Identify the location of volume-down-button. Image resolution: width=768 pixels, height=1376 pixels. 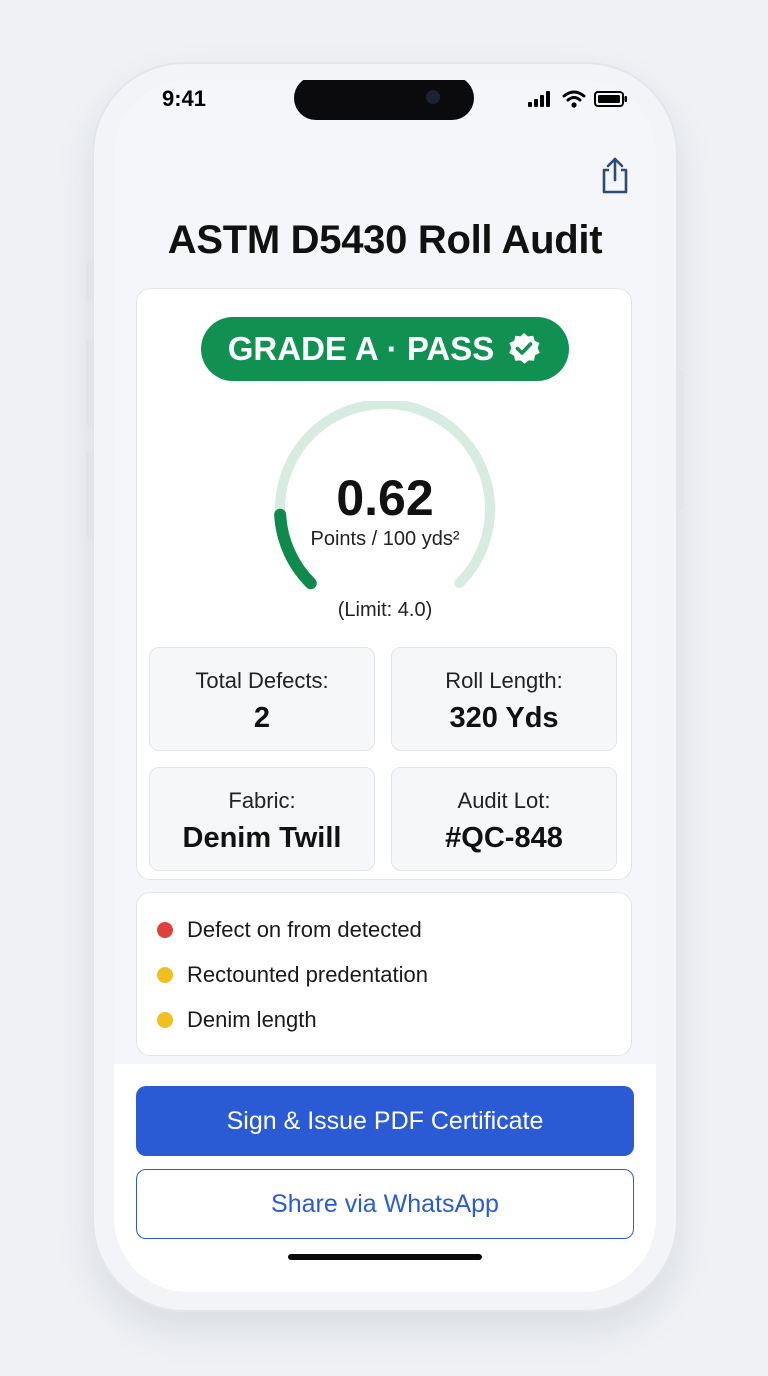
(89, 495).